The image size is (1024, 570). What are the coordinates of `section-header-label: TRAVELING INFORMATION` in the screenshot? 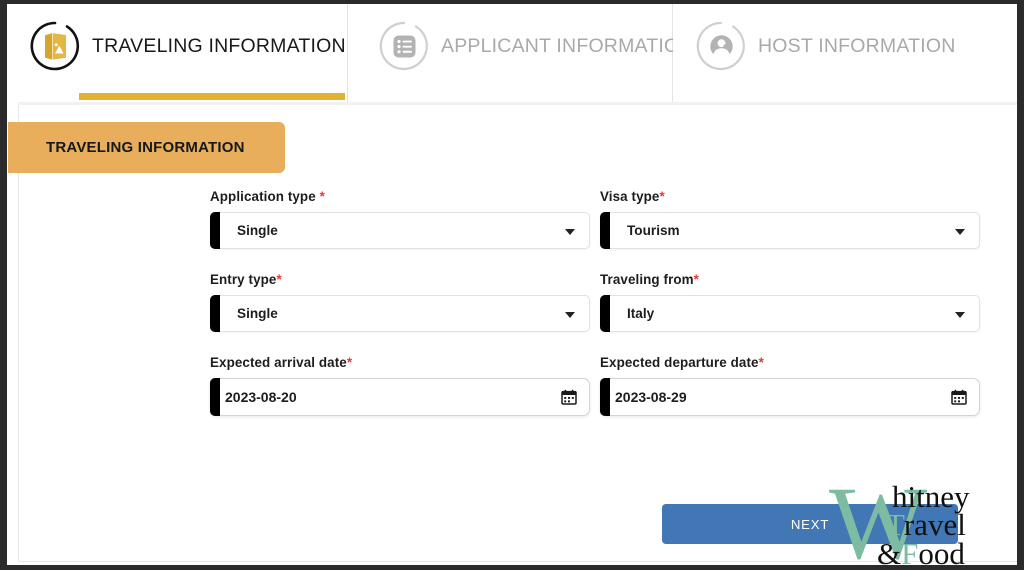 It's located at (145, 147).